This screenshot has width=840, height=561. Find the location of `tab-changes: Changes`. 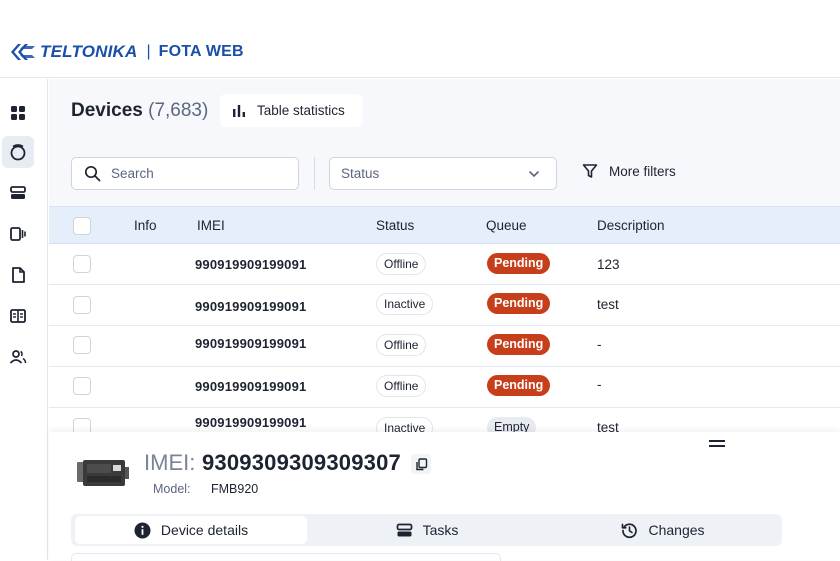

tab-changes: Changes is located at coordinates (663, 530).